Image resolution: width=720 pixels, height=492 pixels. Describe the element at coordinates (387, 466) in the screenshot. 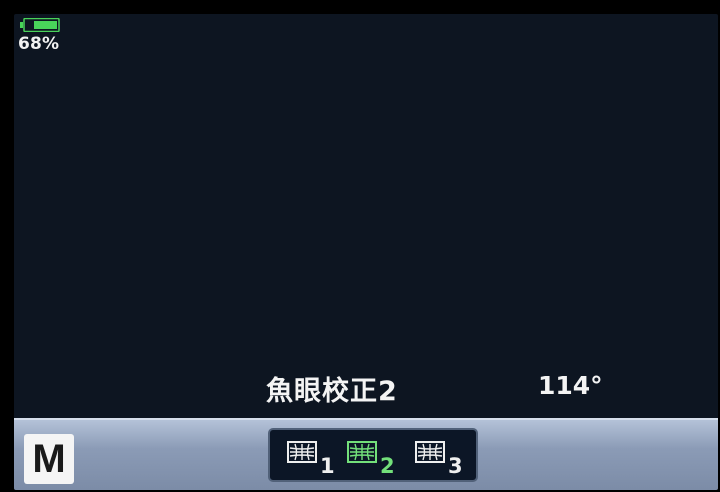

I see `option-2-label: 2` at that location.